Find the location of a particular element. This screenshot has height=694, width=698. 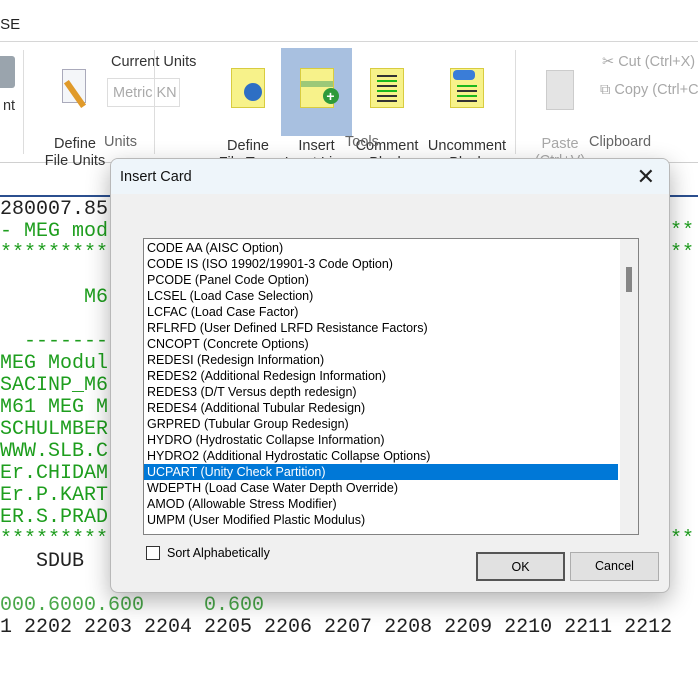

scissors-icon: ✂ is located at coordinates (610, 62).